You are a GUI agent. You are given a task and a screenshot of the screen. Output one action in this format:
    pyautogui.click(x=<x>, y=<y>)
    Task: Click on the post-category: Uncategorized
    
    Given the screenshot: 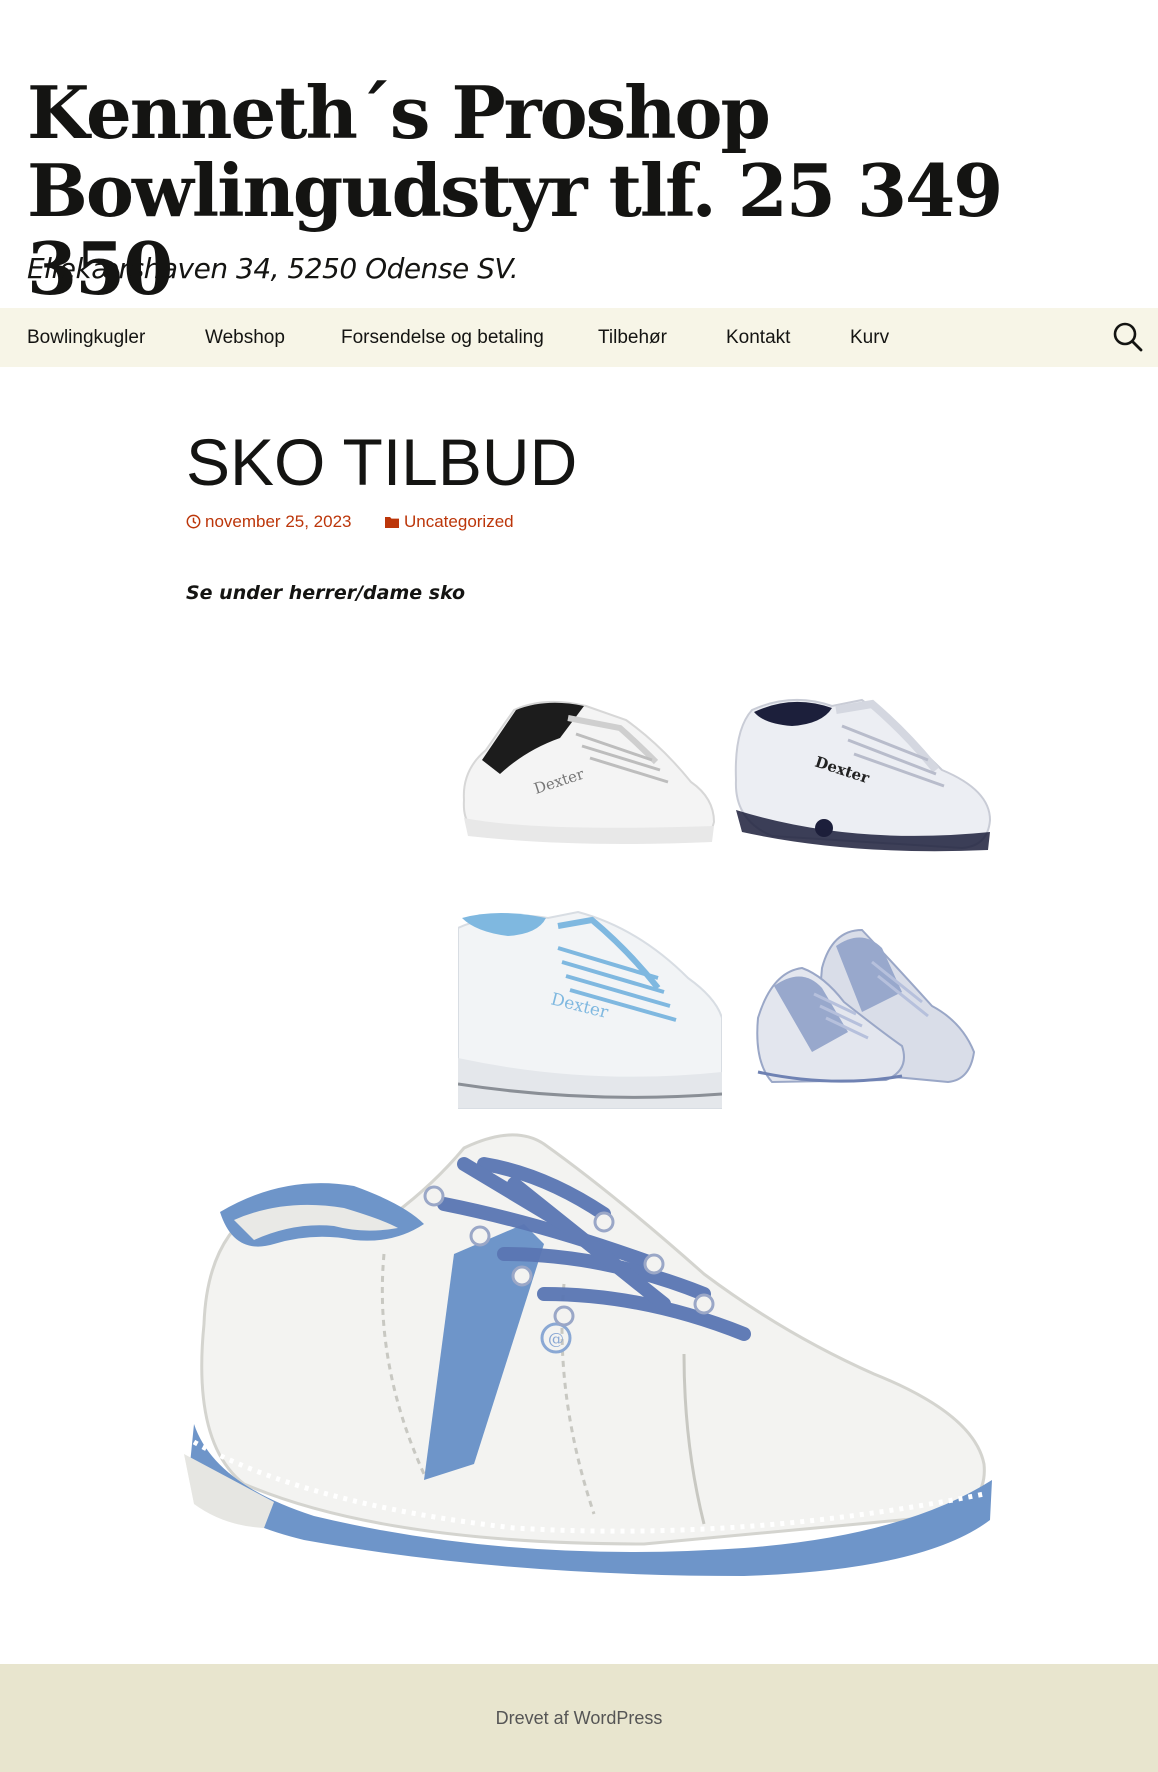 What is the action you would take?
    pyautogui.click(x=459, y=521)
    